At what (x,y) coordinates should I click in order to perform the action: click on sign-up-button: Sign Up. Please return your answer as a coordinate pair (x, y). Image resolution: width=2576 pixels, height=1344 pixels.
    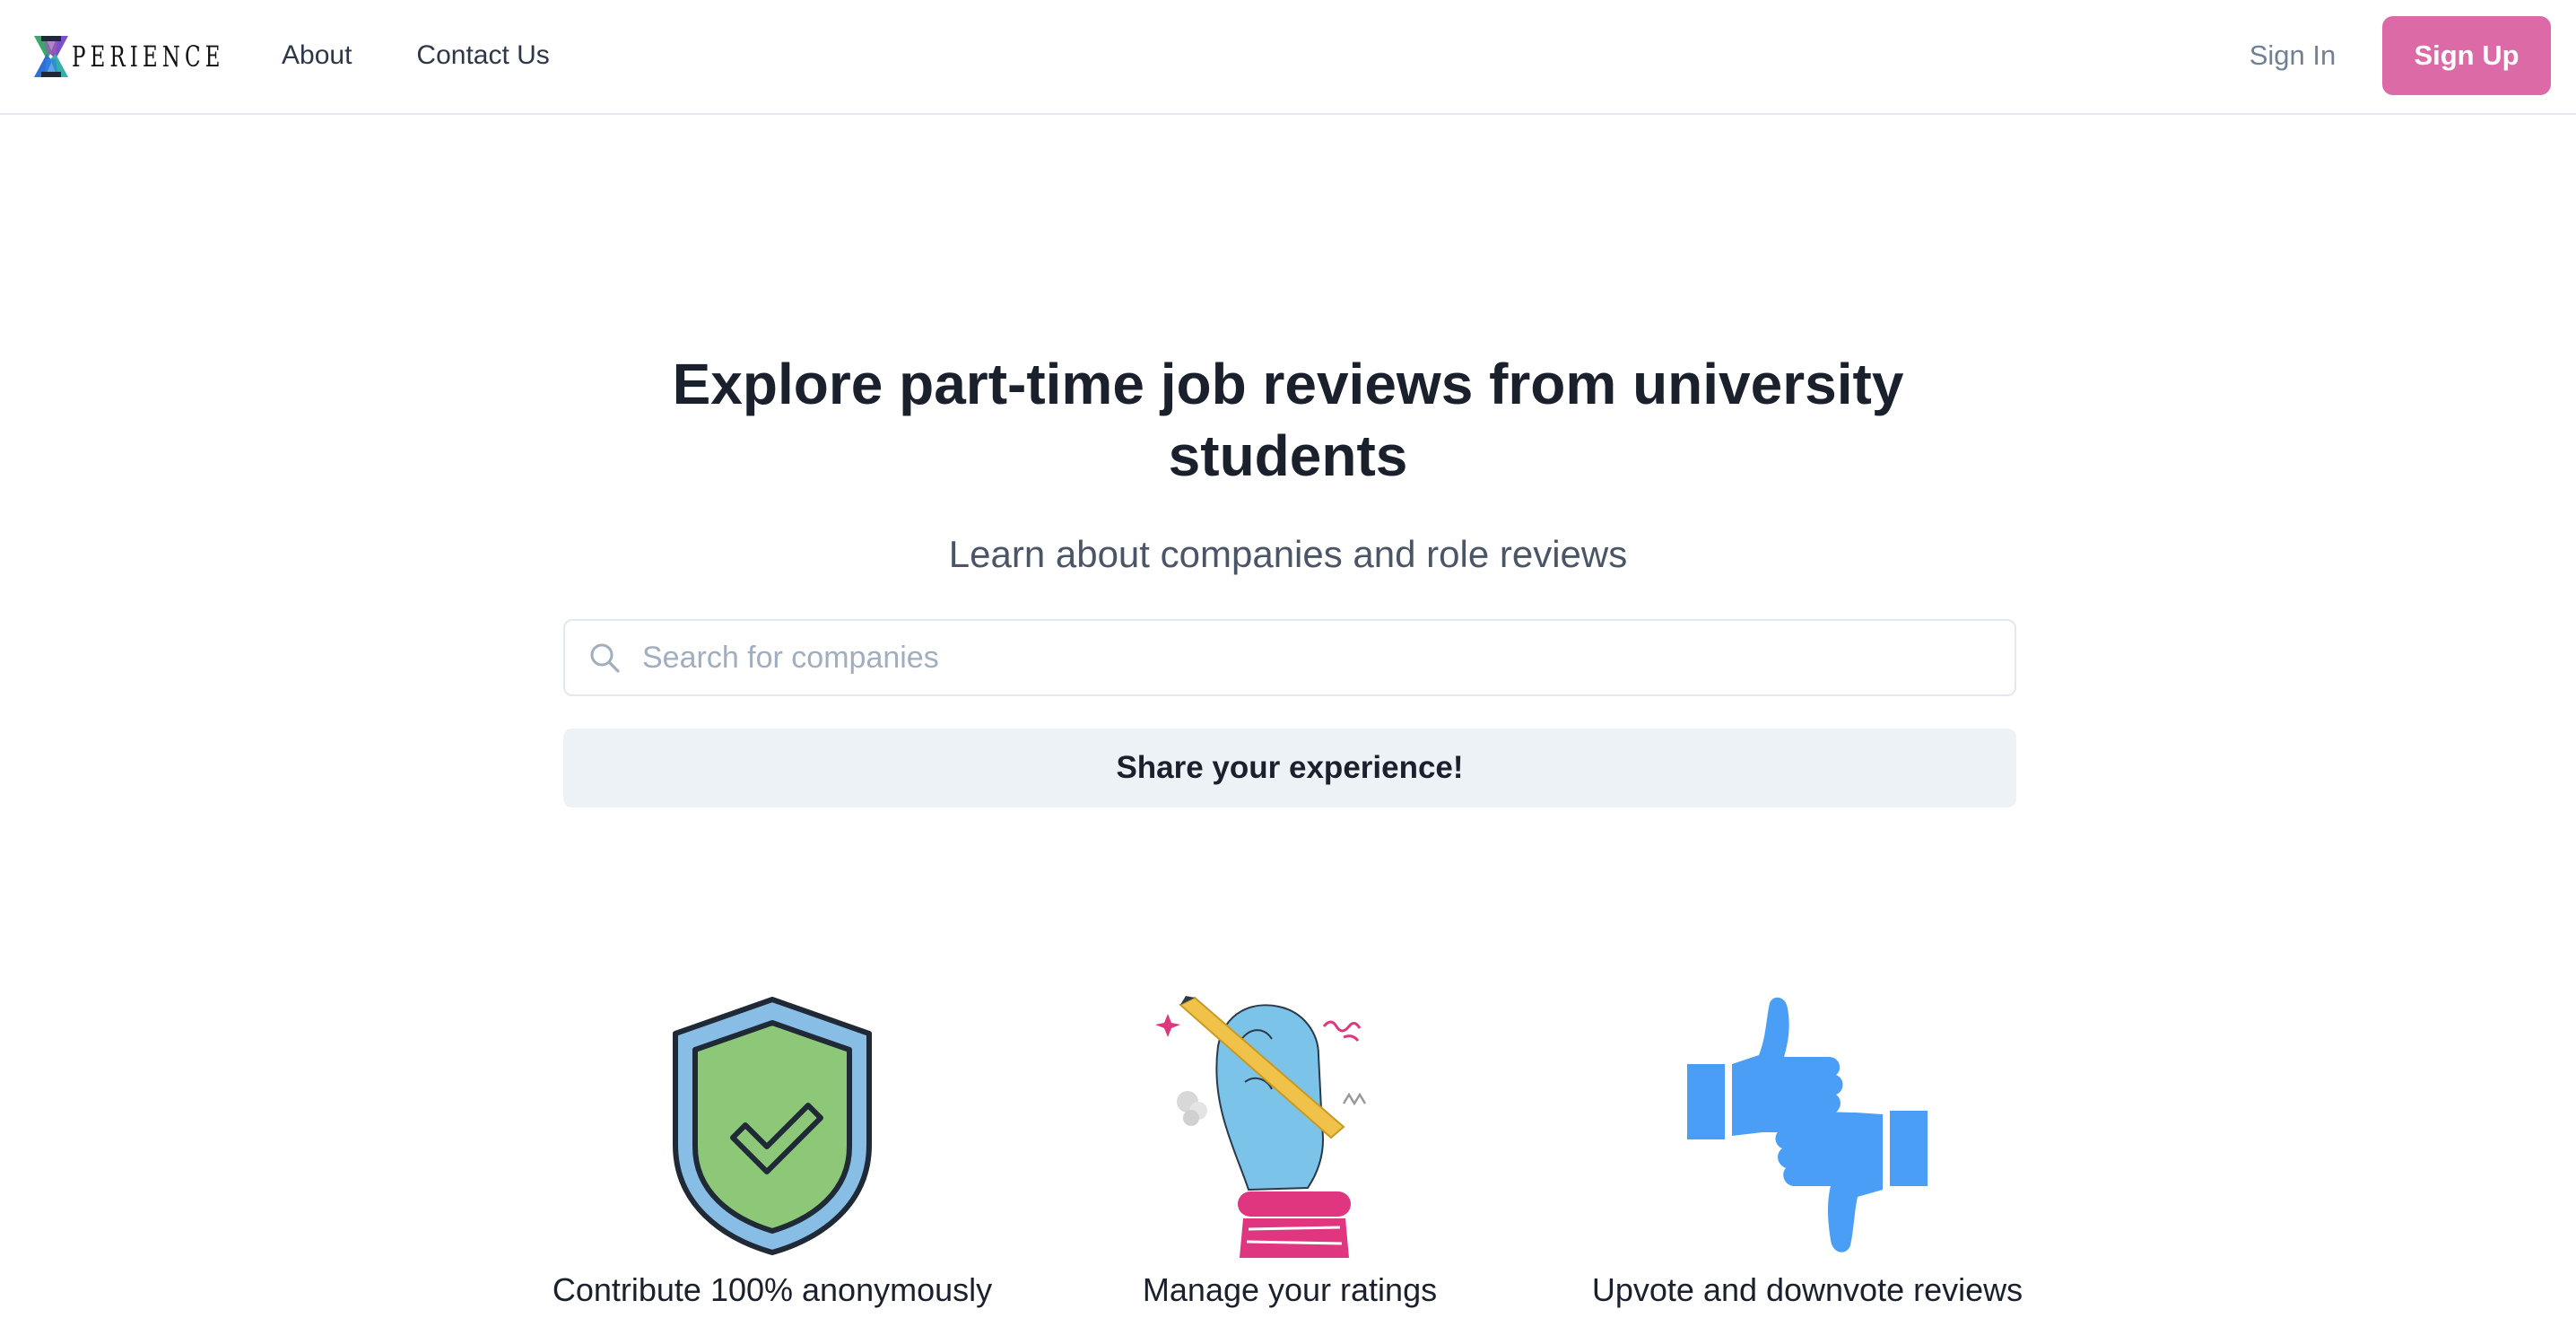
    Looking at the image, I should click on (2466, 55).